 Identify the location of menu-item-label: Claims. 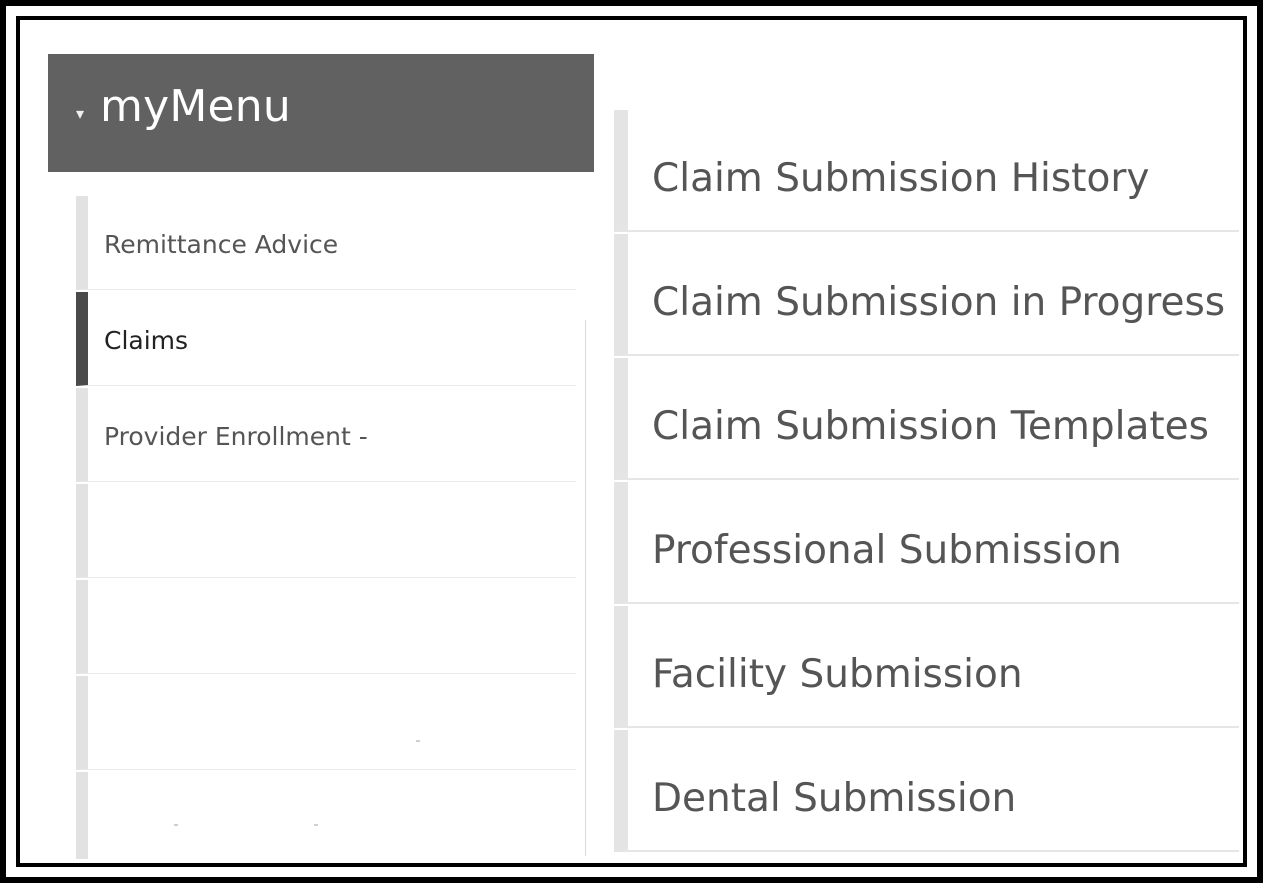
(146, 340).